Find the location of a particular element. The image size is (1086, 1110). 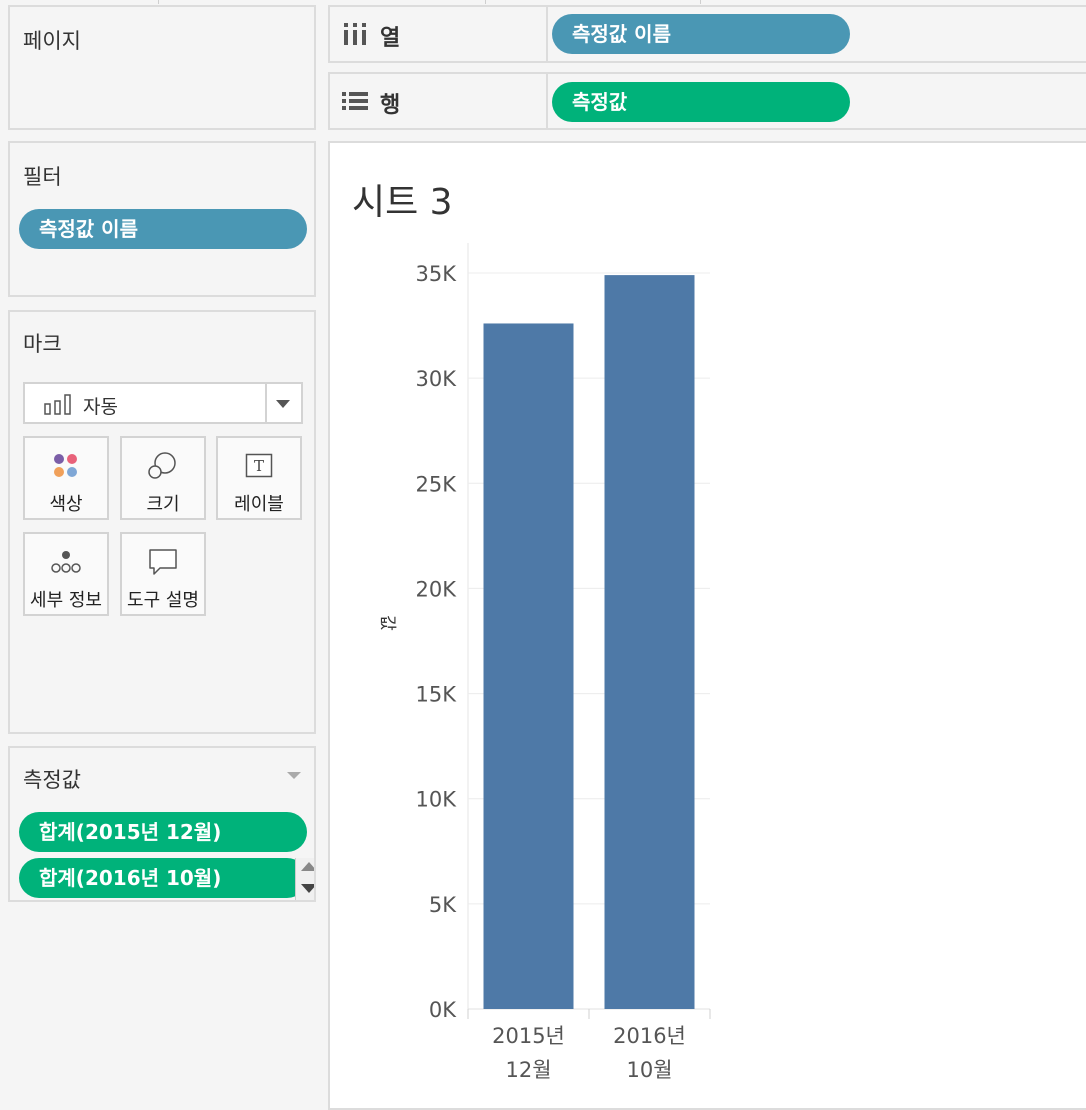

scroll-down-icon is located at coordinates (307, 888).